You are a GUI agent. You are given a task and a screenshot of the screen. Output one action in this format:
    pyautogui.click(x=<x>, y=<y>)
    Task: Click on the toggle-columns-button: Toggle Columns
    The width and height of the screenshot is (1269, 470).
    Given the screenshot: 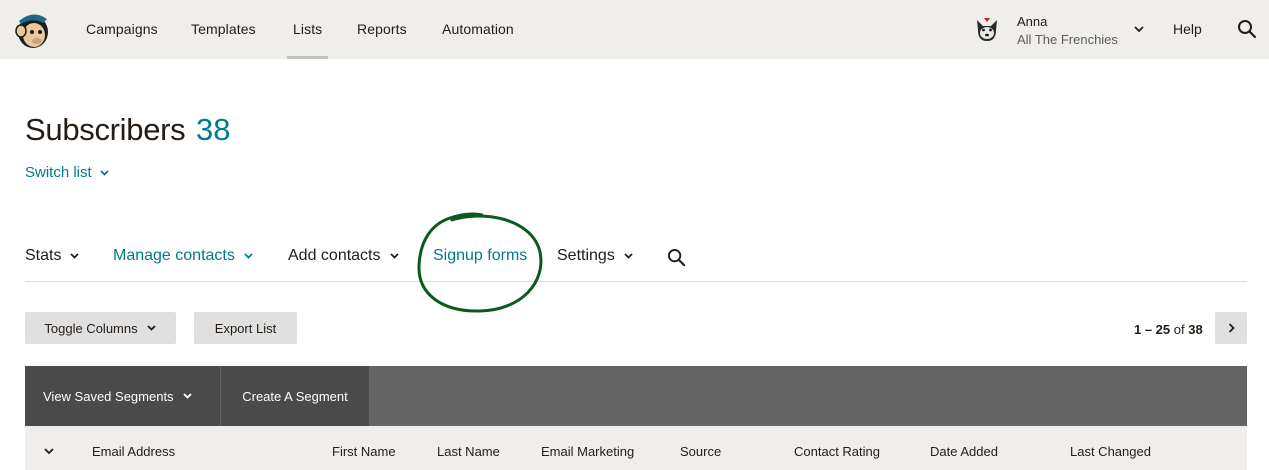 What is the action you would take?
    pyautogui.click(x=100, y=328)
    